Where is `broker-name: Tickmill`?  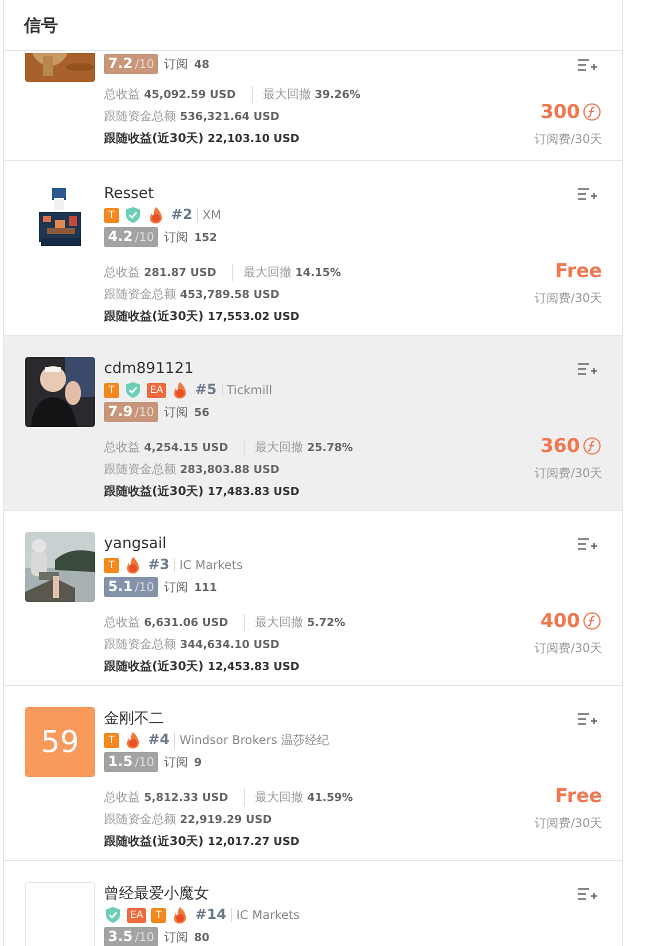 broker-name: Tickmill is located at coordinates (247, 390).